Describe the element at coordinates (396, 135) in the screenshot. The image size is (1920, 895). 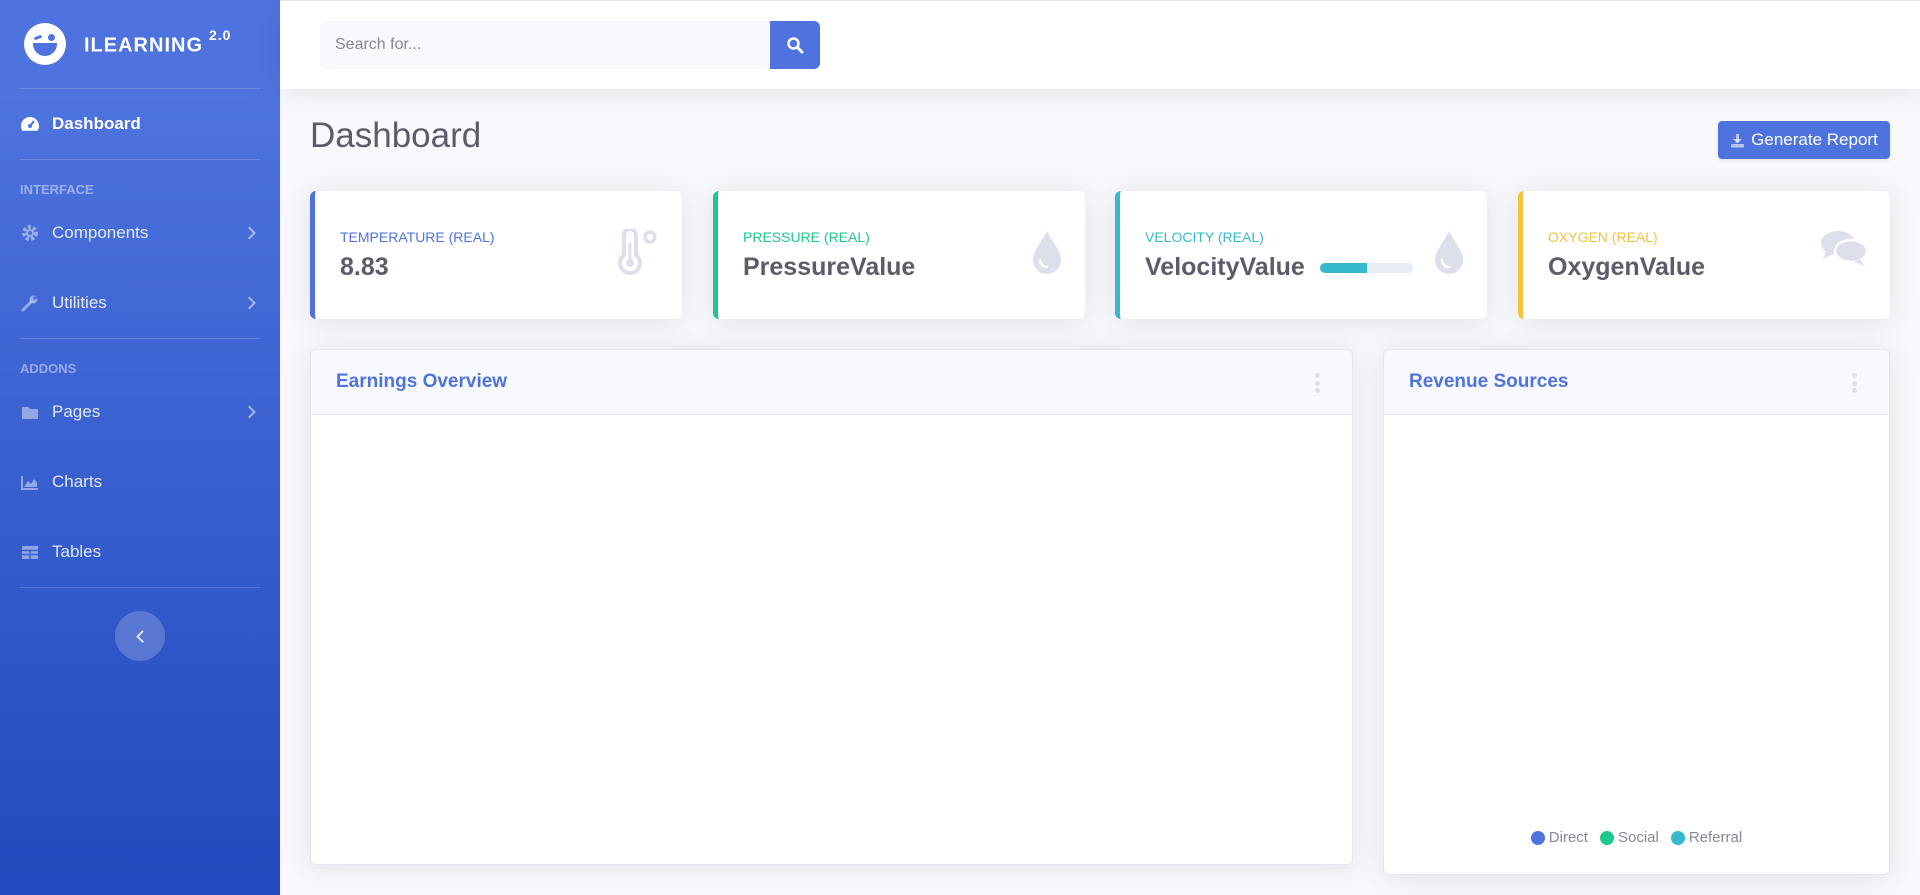
I see `page-title: Dashboard` at that location.